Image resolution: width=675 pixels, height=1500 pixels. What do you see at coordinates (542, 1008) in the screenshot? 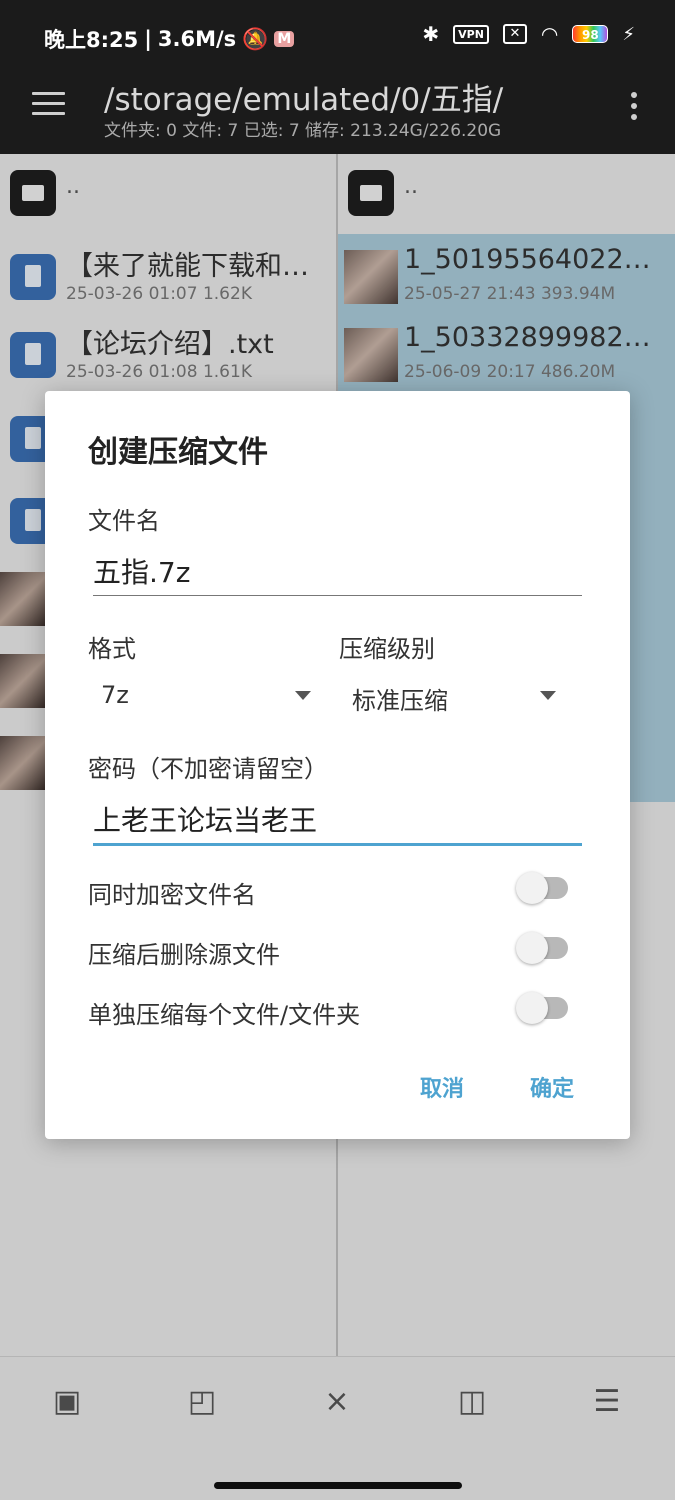
I see `compress-separately-toggle` at bounding box center [542, 1008].